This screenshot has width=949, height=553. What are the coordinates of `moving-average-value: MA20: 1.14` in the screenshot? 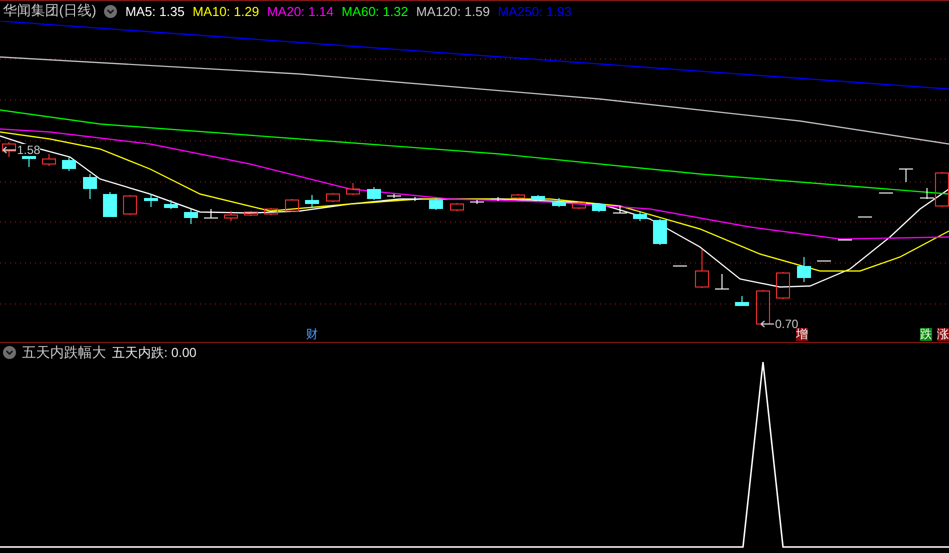 It's located at (300, 11).